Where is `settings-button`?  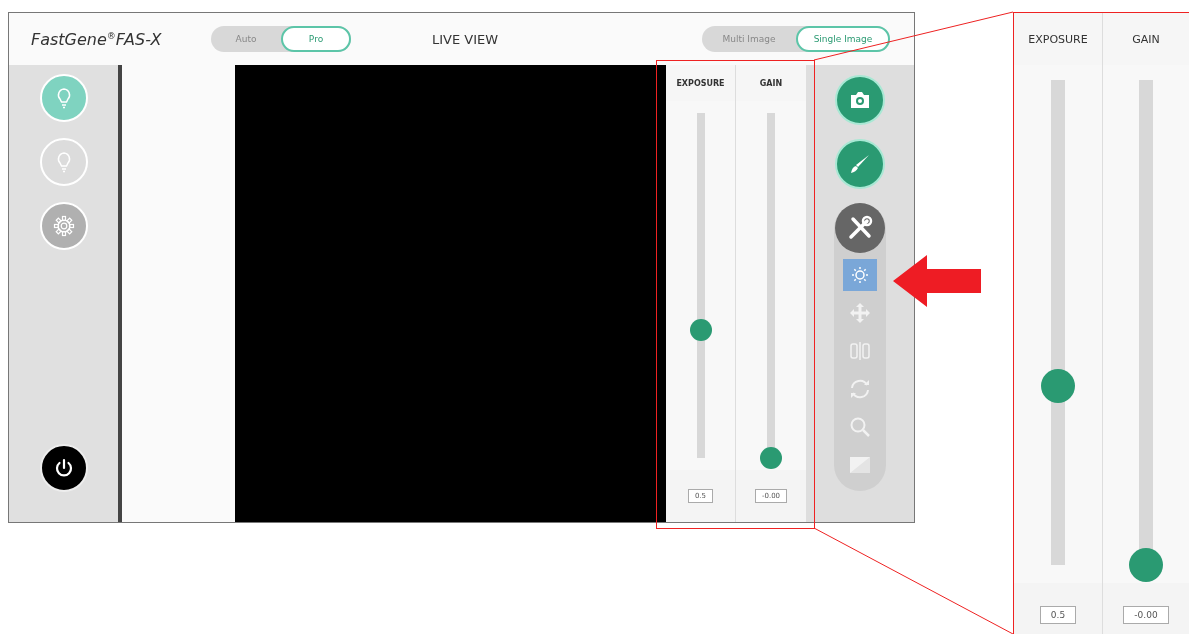
settings-button is located at coordinates (63, 226).